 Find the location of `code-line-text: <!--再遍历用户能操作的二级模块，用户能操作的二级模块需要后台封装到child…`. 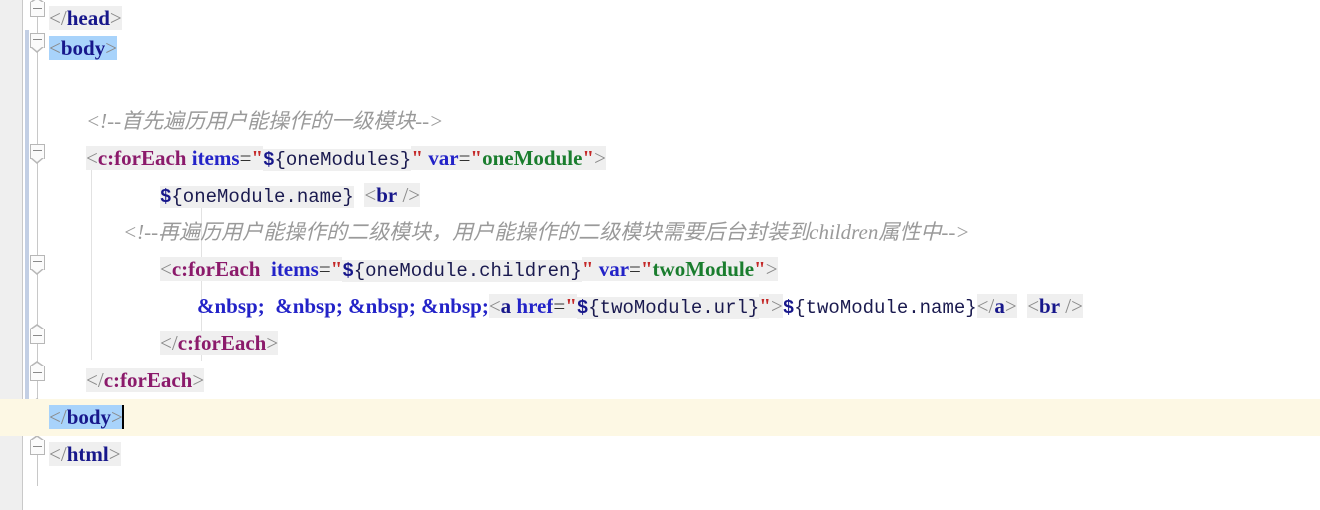

code-line-text: <!--再遍历用户能操作的二级模块，用户能操作的二级模块需要后台封装到child… is located at coordinates (546, 232).